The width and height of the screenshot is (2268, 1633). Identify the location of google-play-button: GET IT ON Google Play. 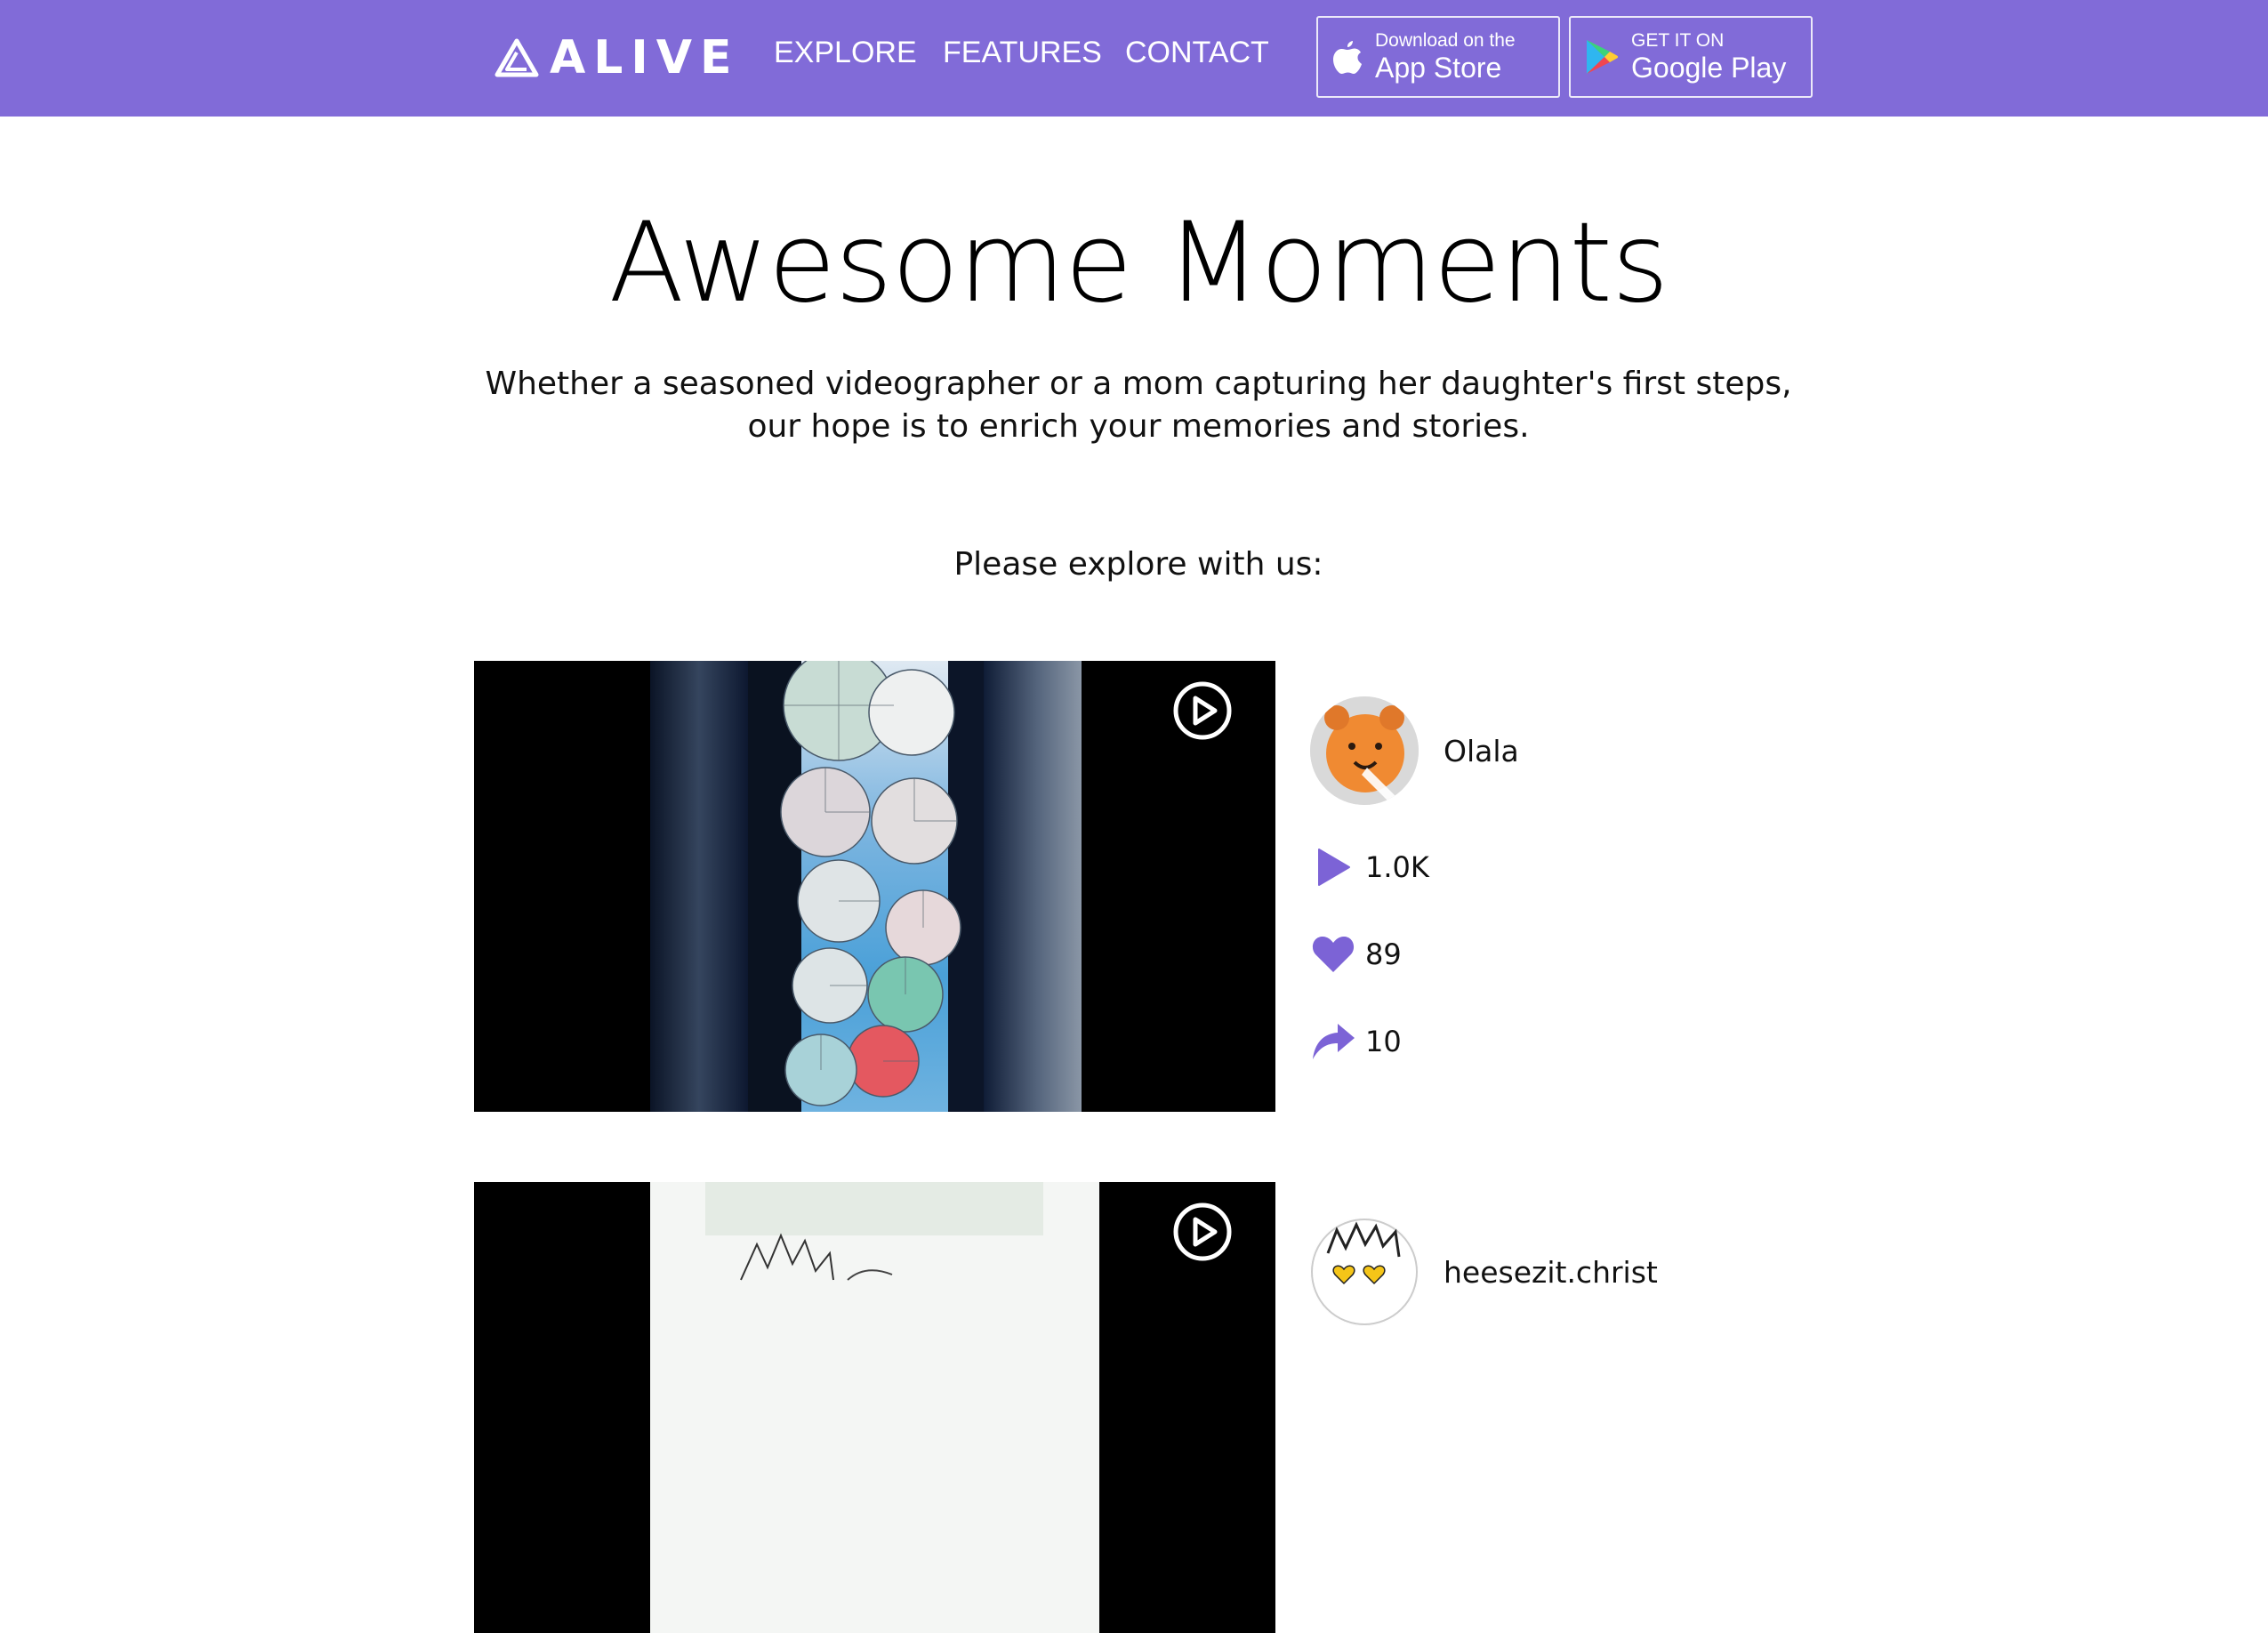
(1691, 57).